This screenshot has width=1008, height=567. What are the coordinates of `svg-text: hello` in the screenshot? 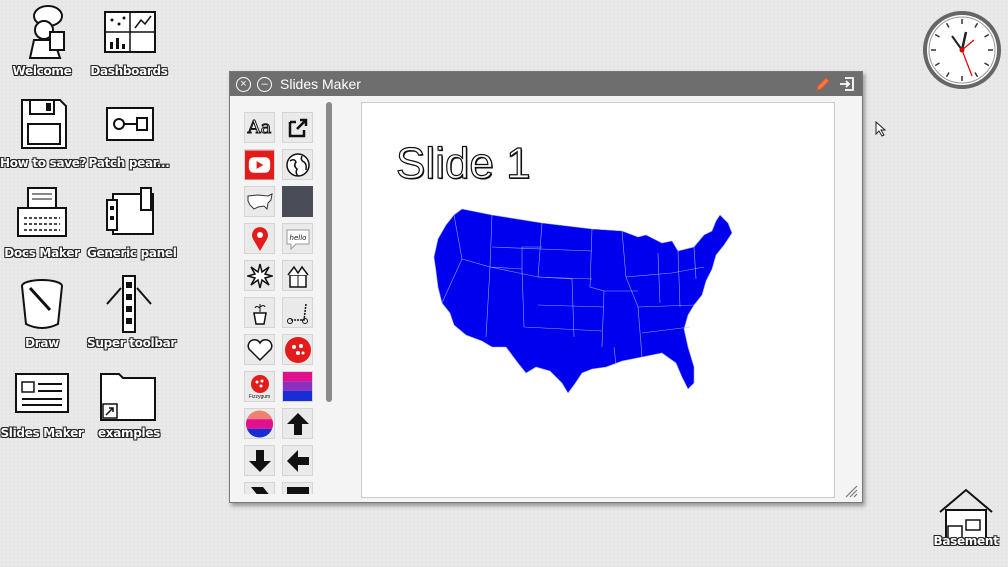 It's located at (297, 238).